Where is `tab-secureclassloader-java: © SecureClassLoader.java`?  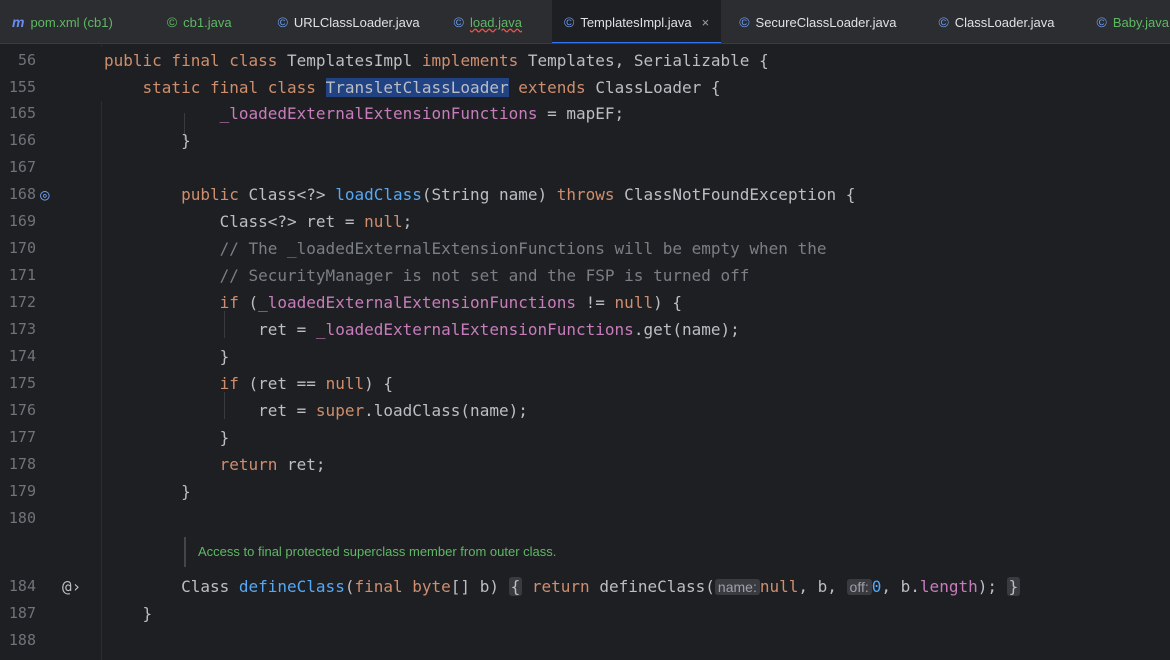
tab-secureclassloader-java: © SecureClassLoader.java is located at coordinates (817, 21).